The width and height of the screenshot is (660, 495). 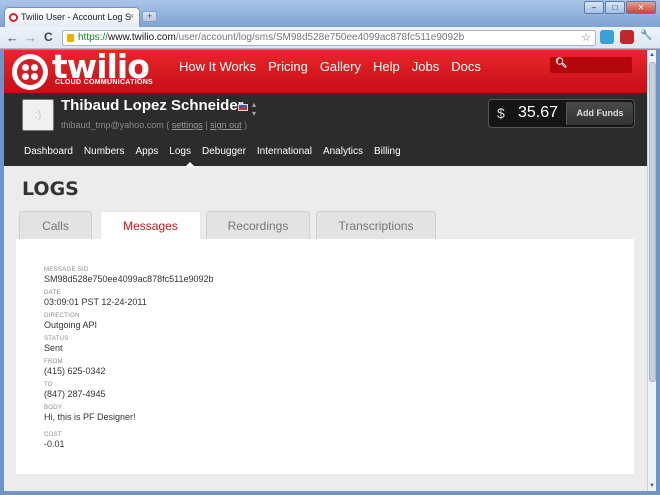 I want to click on field-body: BODY Hi, this is PF Designer!, so click(x=90, y=414).